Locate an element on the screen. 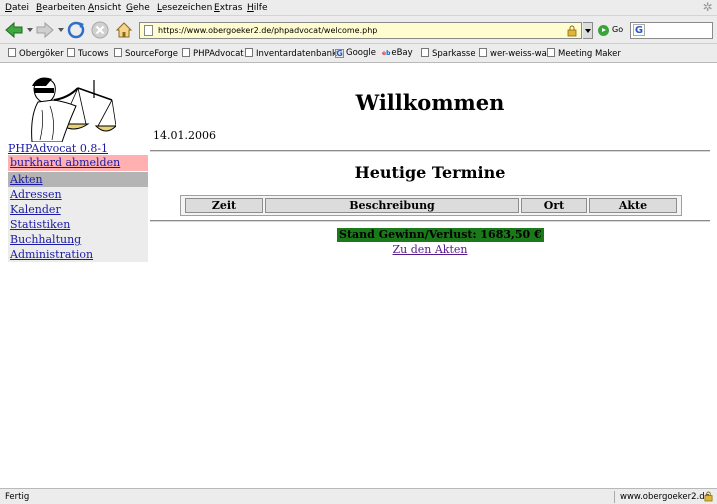  go-arrow-icon is located at coordinates (603, 30).